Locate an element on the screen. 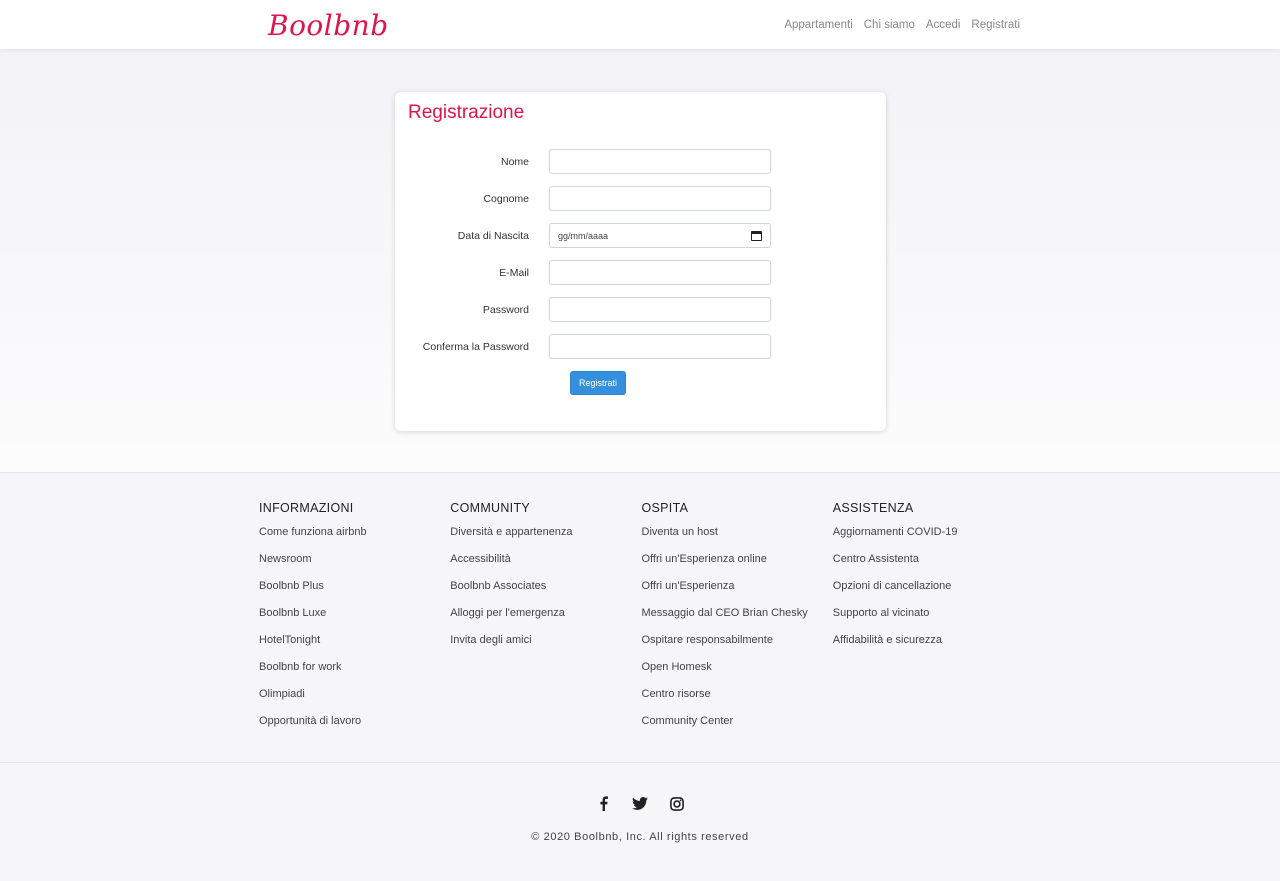  footer-link: Boolbnb Luxe is located at coordinates (354, 620).